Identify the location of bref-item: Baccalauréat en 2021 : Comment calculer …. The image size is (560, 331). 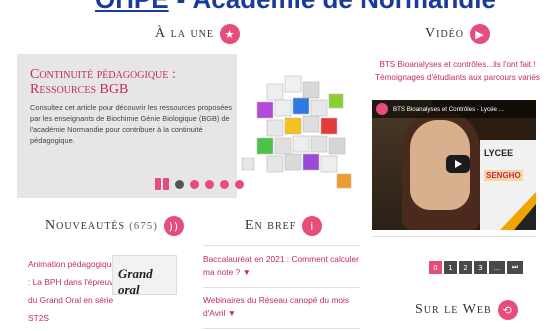
(281, 266).